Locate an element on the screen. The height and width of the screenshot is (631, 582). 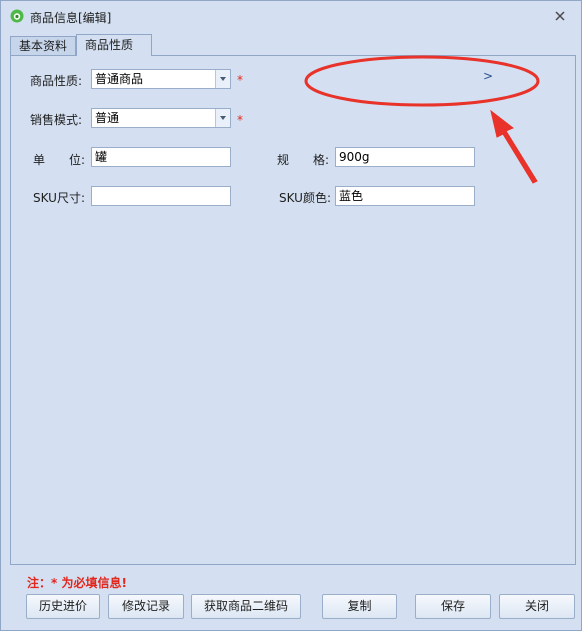
qrcode-button: 获取商品二维码 is located at coordinates (246, 606).